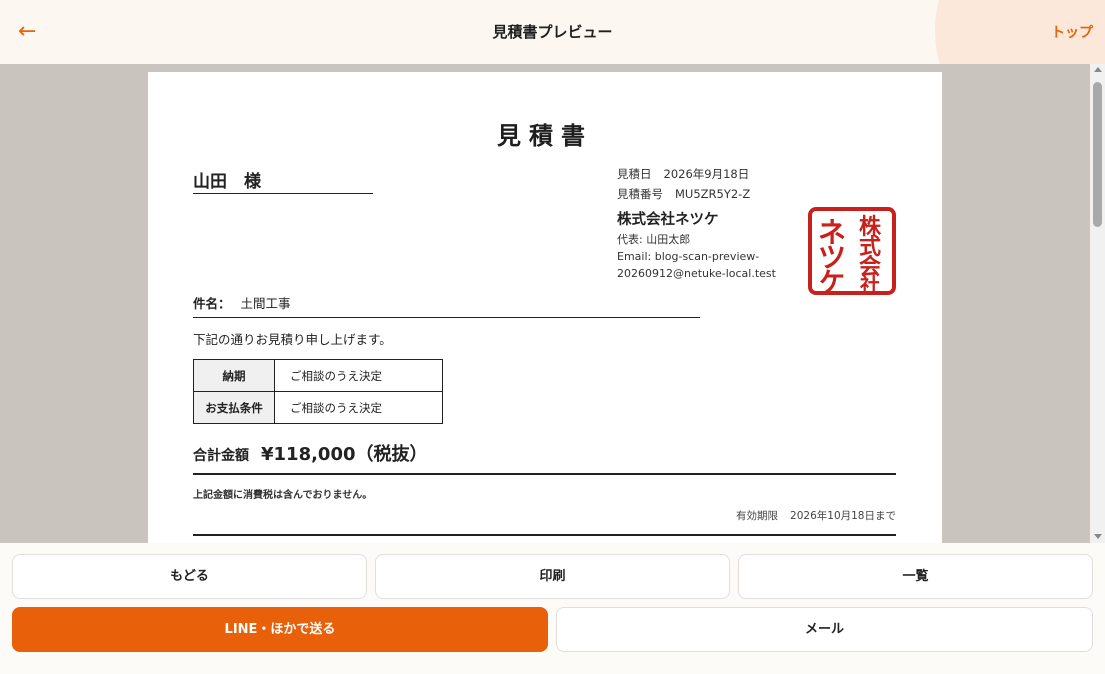  Describe the element at coordinates (212, 303) in the screenshot. I see `subject-label: 件名：` at that location.